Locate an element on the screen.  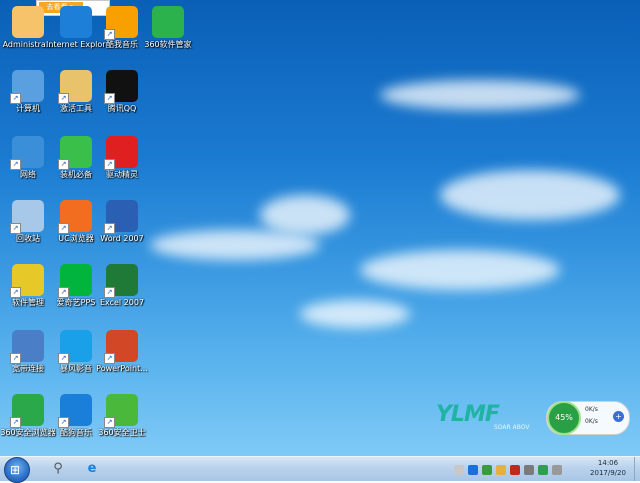
windows-logo-icon: ⊞ is located at coordinates (15, 470).